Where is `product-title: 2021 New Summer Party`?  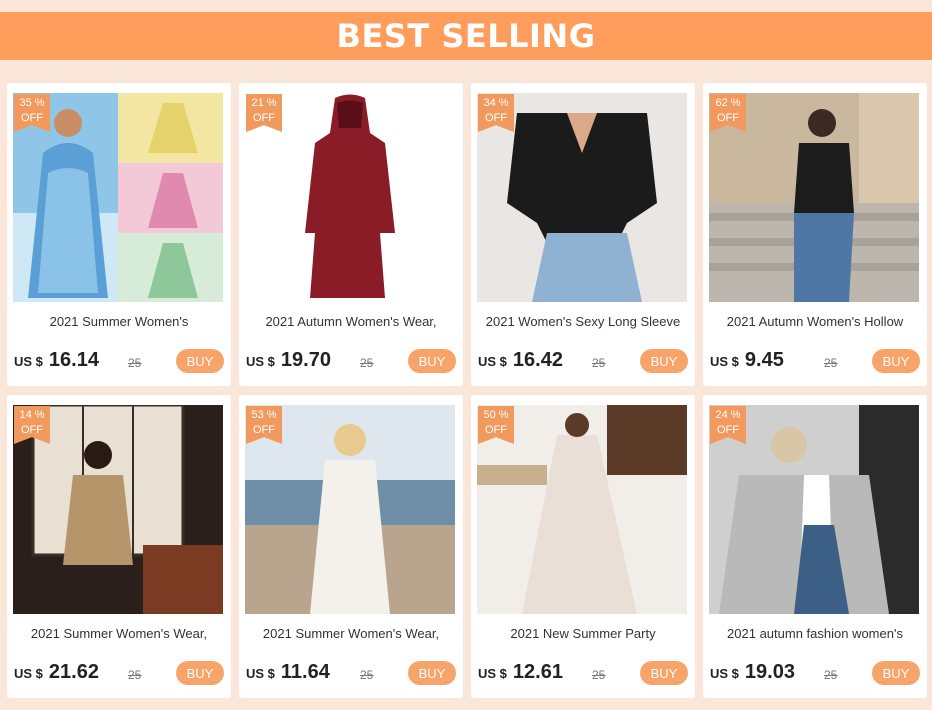
product-title: 2021 New Summer Party is located at coordinates (583, 633).